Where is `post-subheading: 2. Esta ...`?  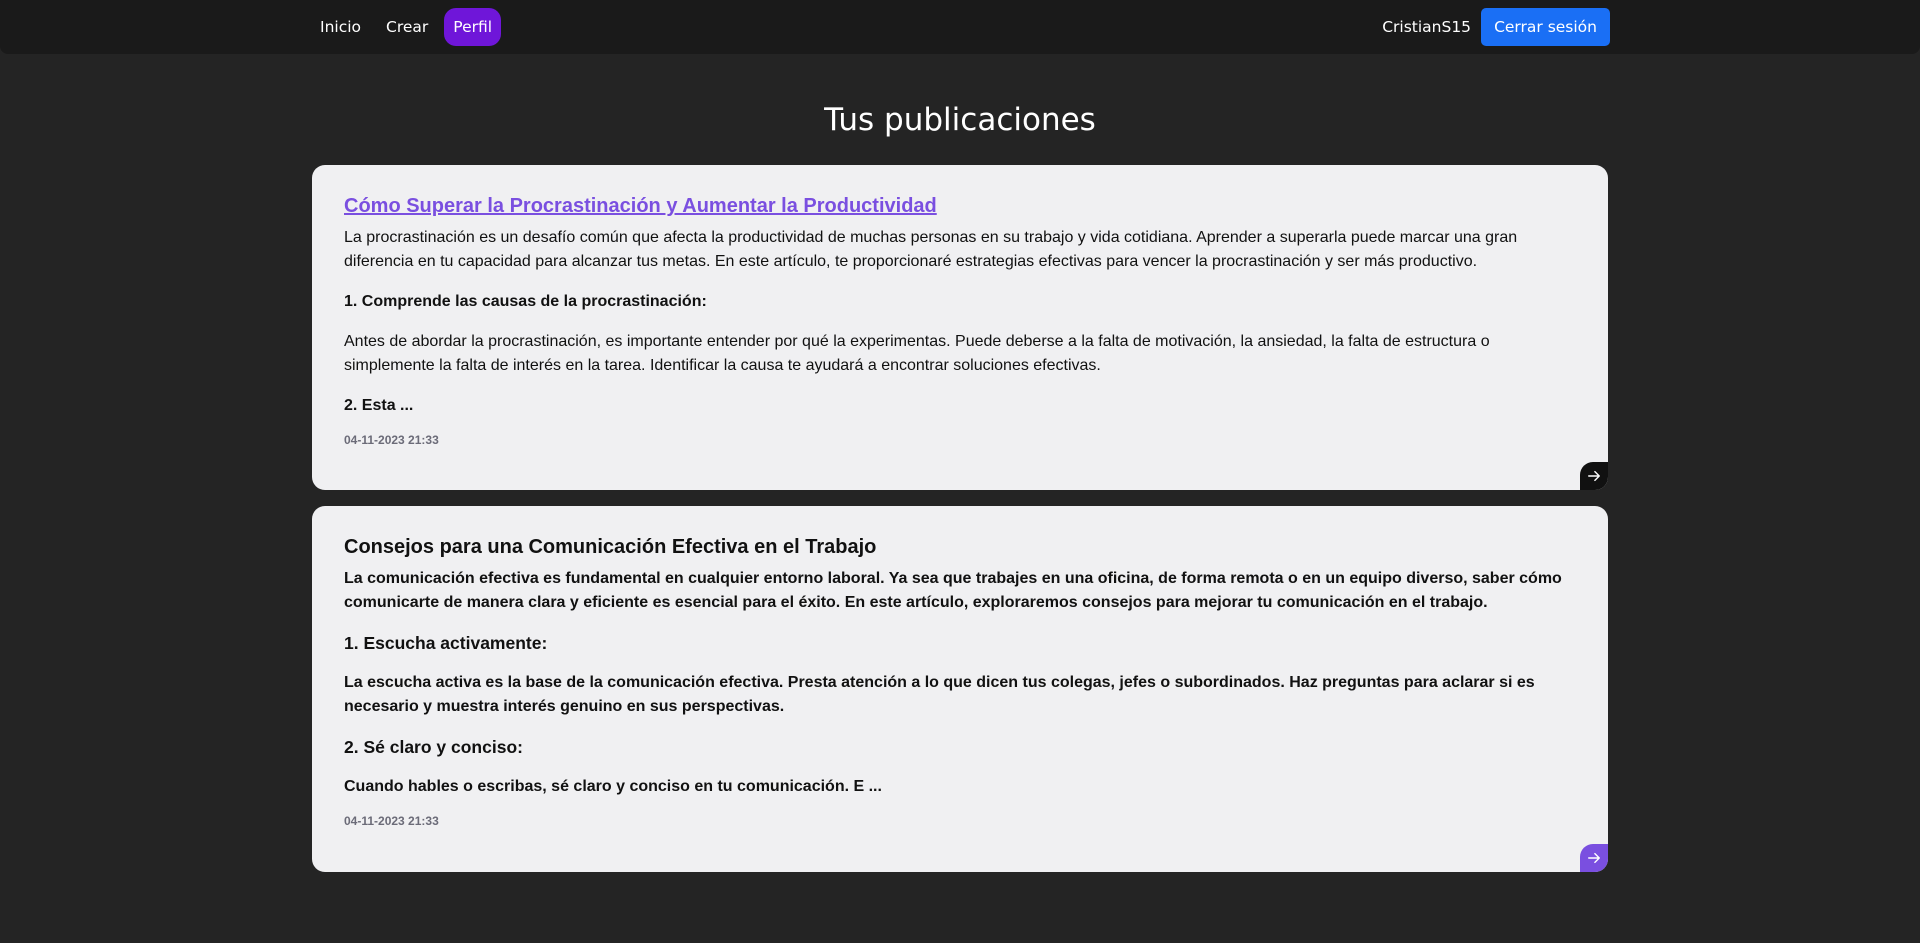 post-subheading: 2. Esta ... is located at coordinates (379, 405).